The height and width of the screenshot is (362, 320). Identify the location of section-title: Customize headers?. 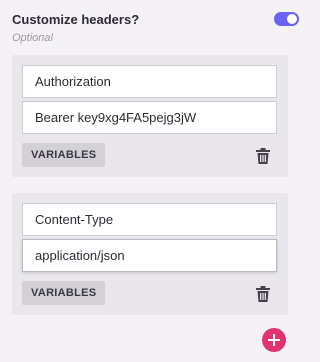
(76, 19).